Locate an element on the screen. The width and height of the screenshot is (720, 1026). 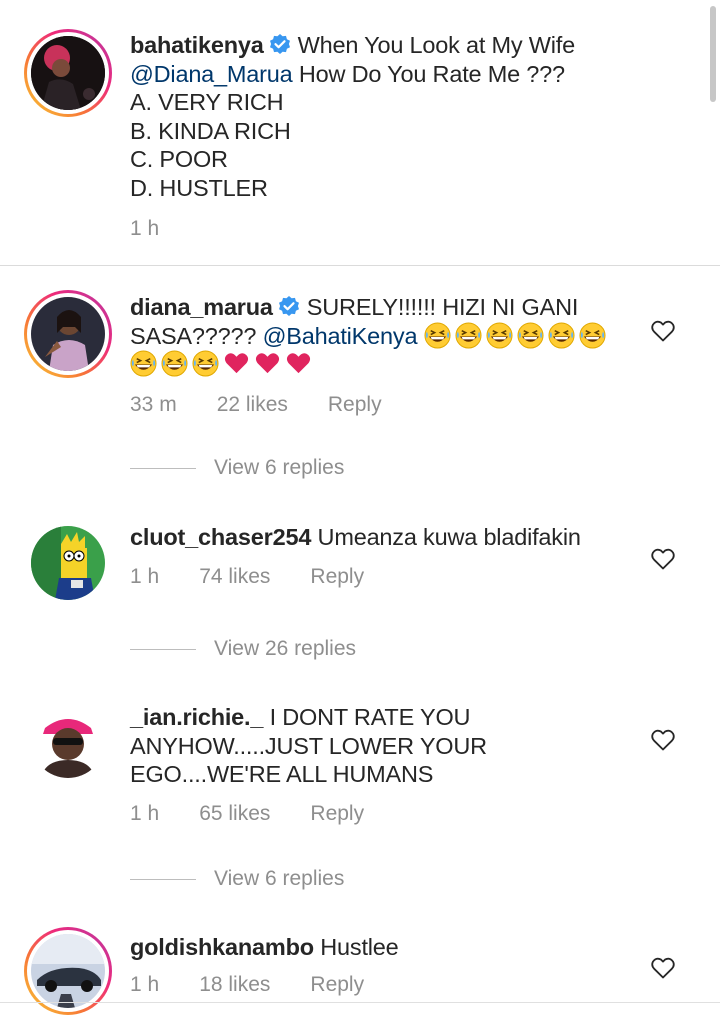
avatar-diana-marua is located at coordinates (68, 334).